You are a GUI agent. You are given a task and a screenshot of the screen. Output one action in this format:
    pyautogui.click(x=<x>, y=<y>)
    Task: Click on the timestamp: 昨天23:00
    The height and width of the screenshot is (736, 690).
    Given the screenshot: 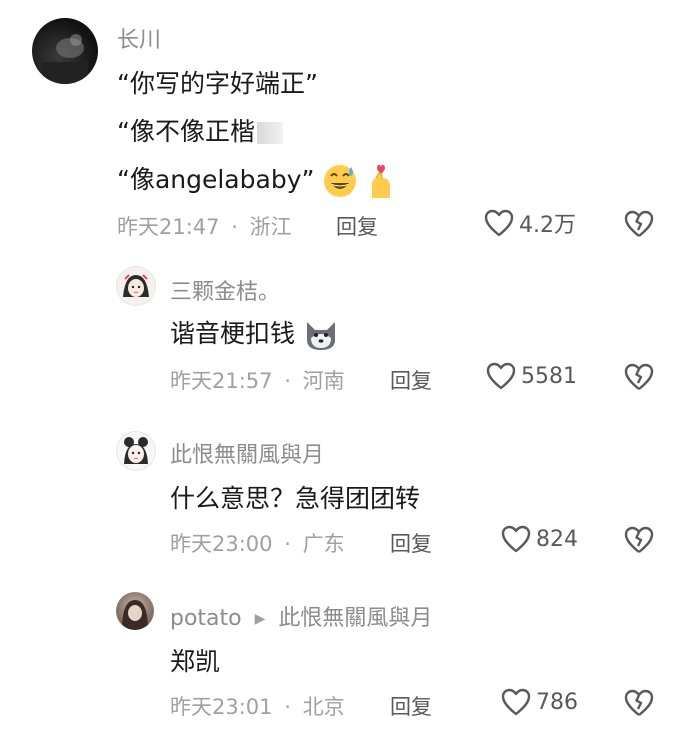 What is the action you would take?
    pyautogui.click(x=221, y=544)
    